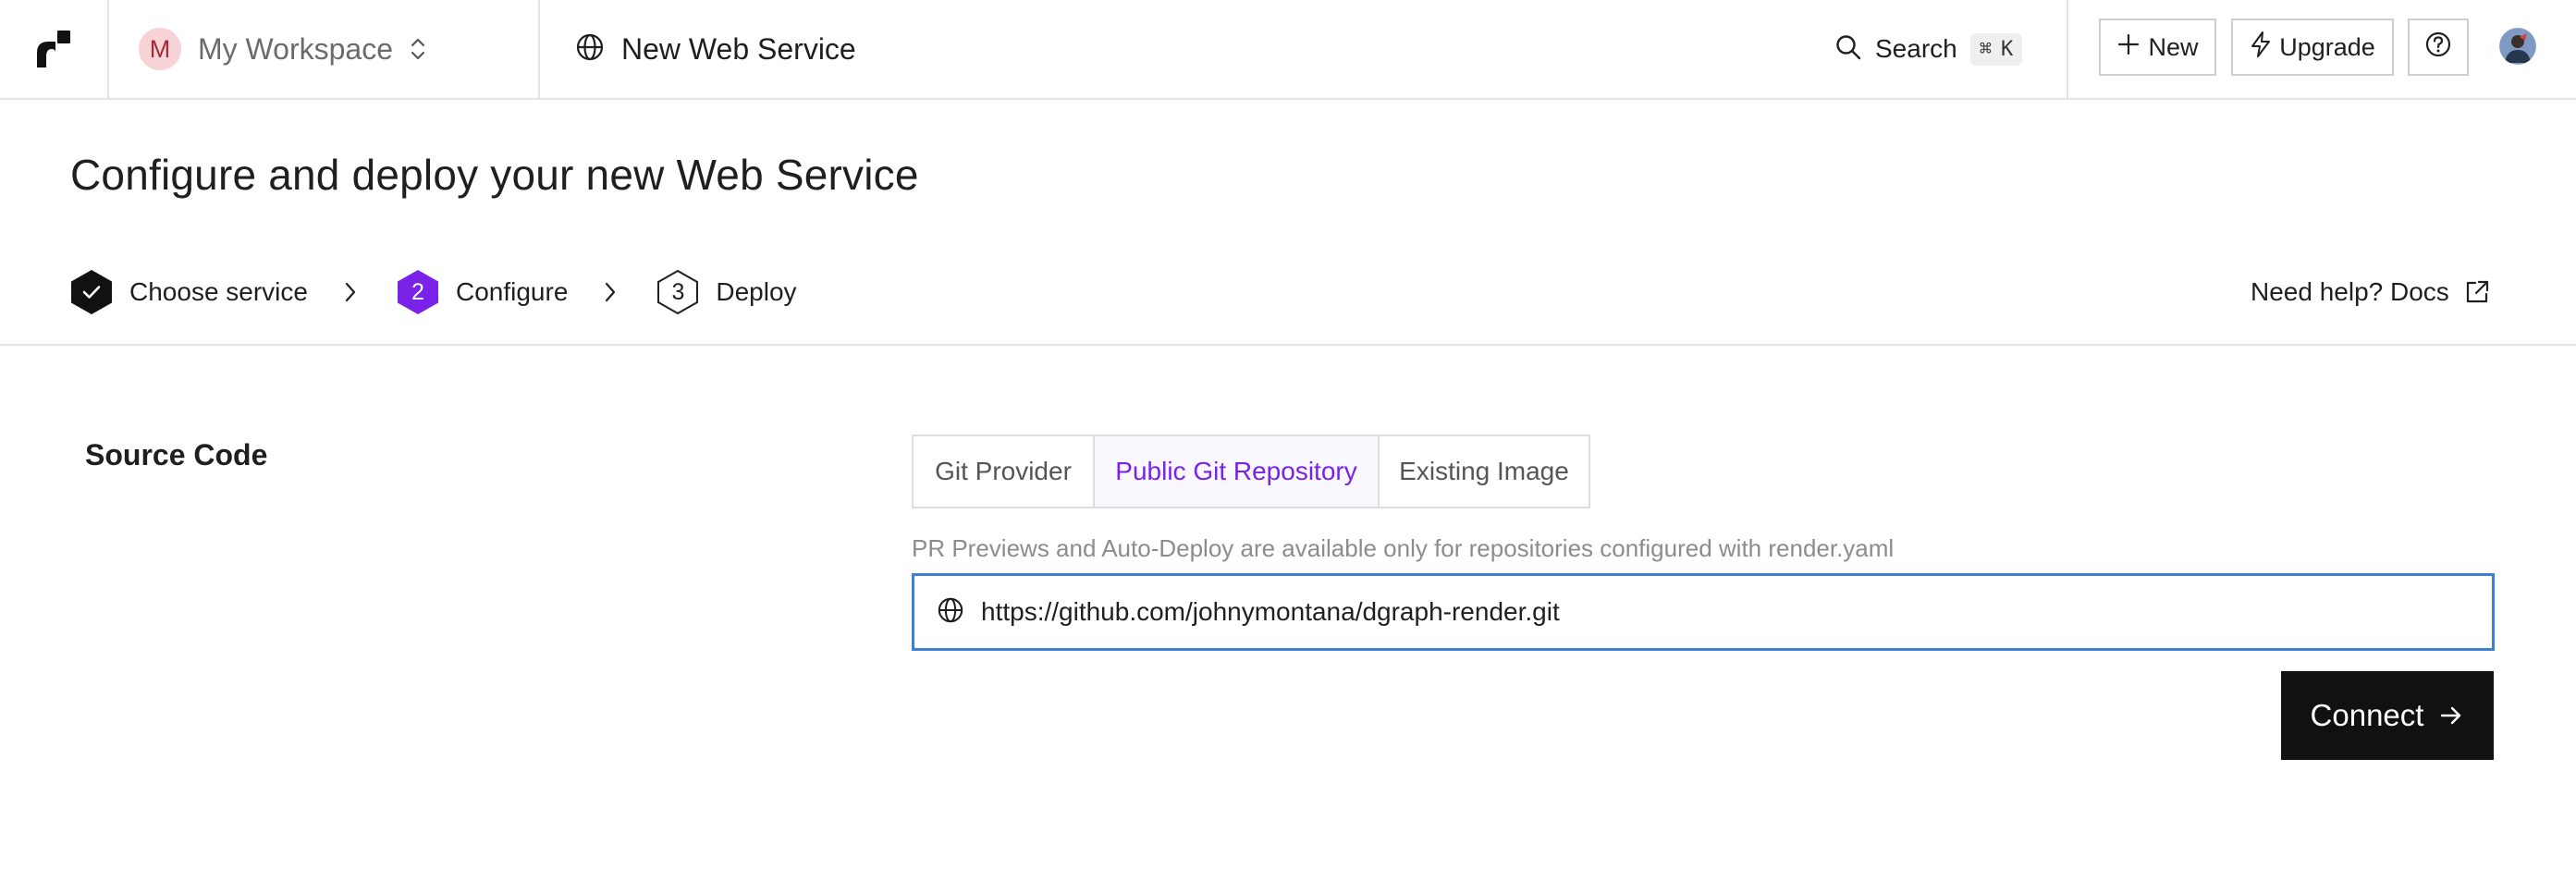 This screenshot has width=2576, height=869. I want to click on render-logo, so click(54, 49).